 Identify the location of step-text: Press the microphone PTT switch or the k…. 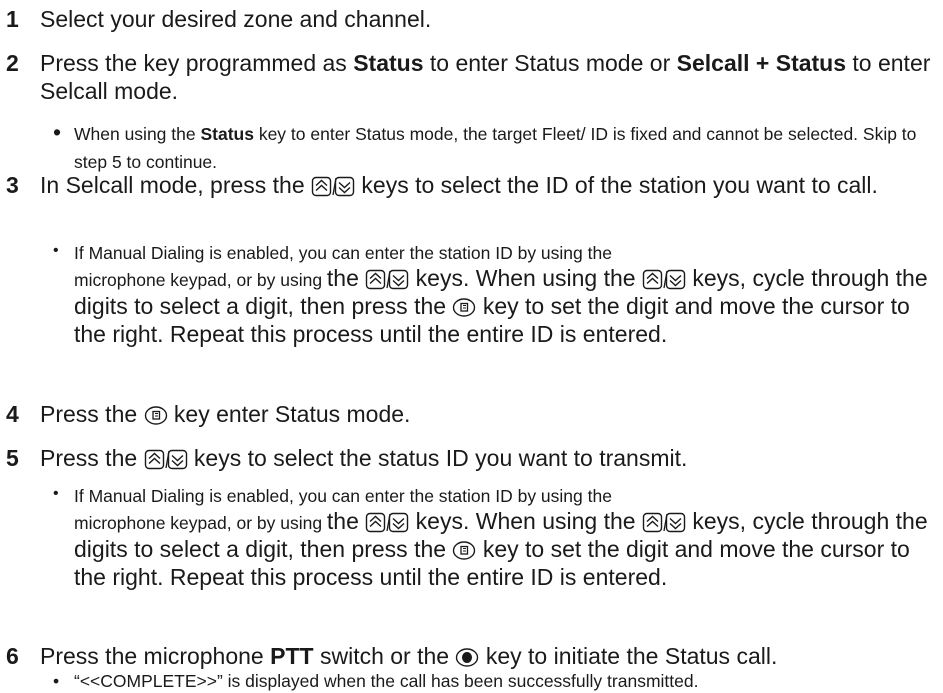
(409, 656).